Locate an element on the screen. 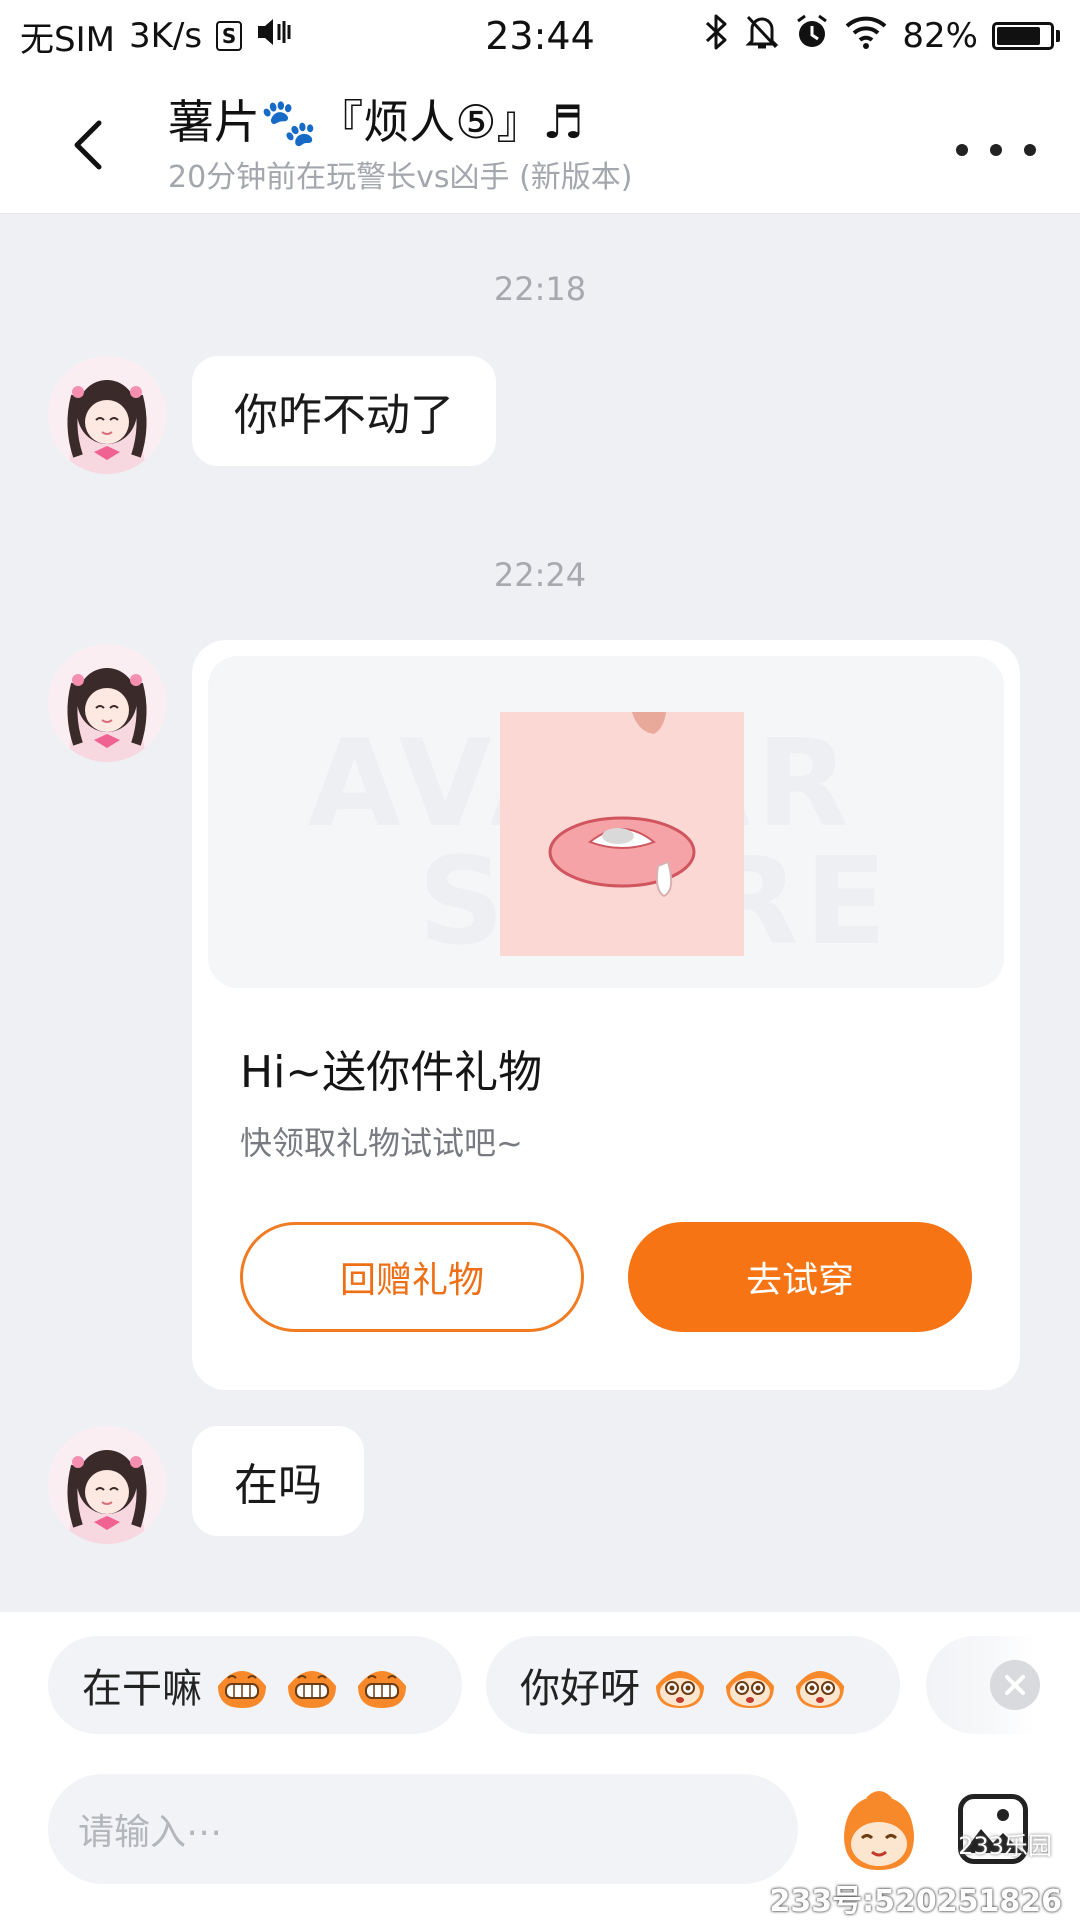  back-button is located at coordinates (88, 145).